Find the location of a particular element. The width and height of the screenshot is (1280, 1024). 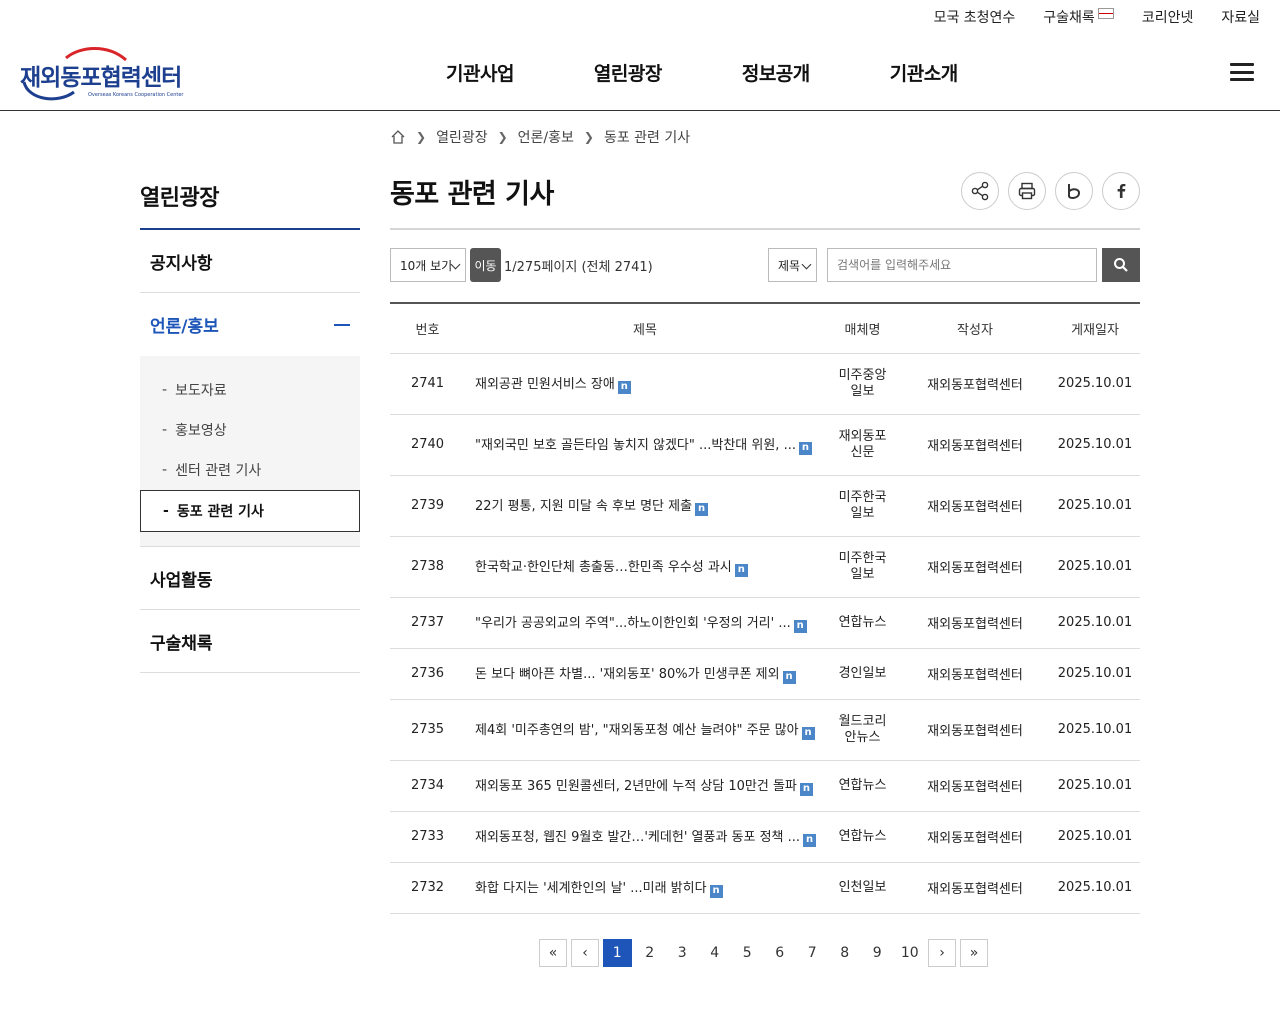

logo-text: 재외동포협력센터 is located at coordinates (101, 78).